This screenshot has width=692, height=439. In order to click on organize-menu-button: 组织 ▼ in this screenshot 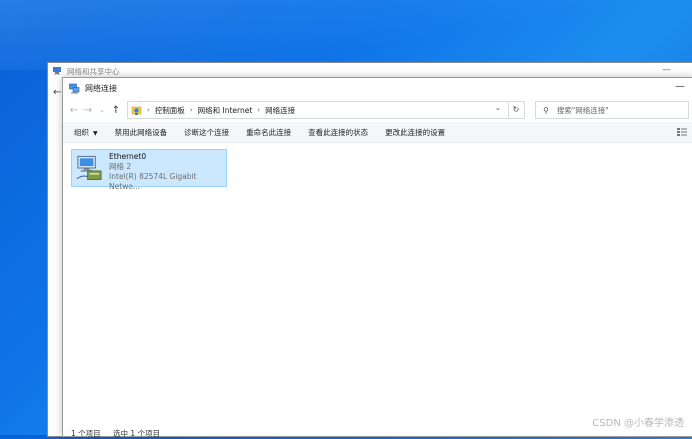, I will do `click(86, 132)`.